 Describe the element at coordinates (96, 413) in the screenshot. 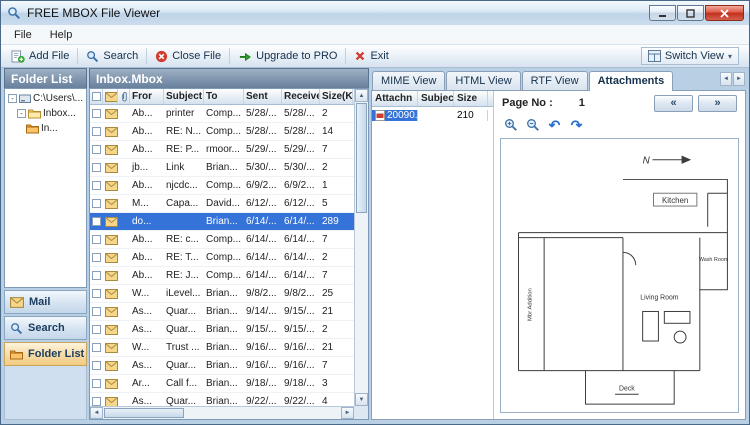

I see `scroll-left-icon: ◄` at that location.